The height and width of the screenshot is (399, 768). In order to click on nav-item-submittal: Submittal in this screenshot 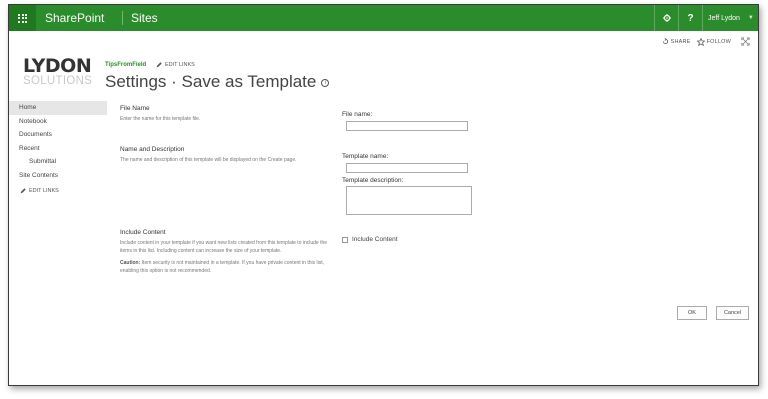, I will do `click(58, 162)`.